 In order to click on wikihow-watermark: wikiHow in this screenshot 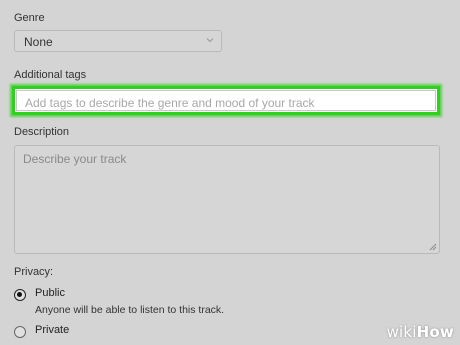, I will do `click(420, 332)`.